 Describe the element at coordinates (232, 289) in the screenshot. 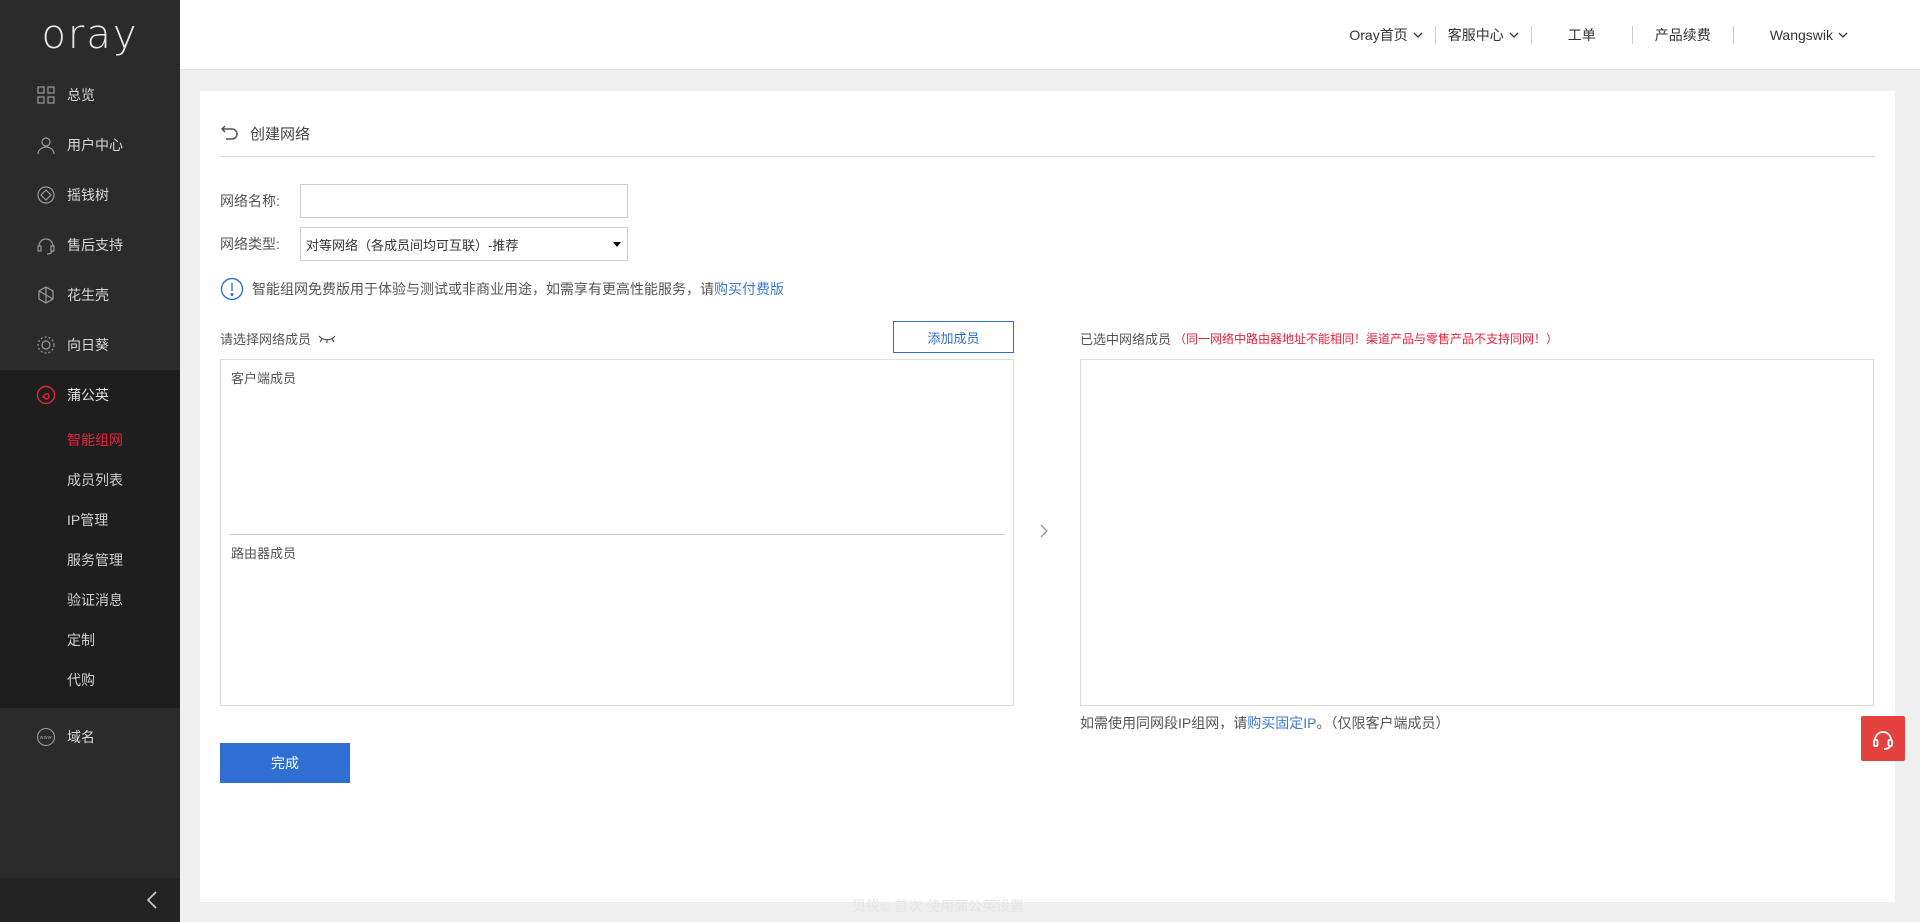

I see `info-icon` at that location.